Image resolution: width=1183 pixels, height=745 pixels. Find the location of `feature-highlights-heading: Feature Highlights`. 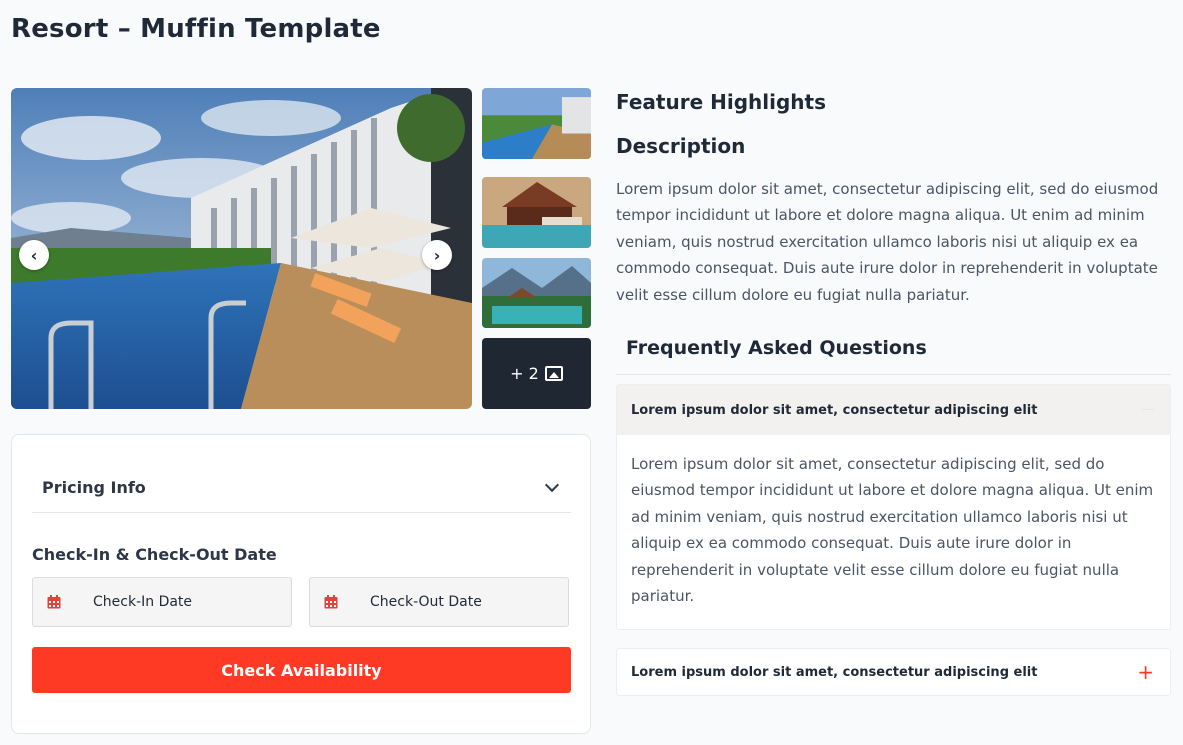

feature-highlights-heading: Feature Highlights is located at coordinates (721, 102).